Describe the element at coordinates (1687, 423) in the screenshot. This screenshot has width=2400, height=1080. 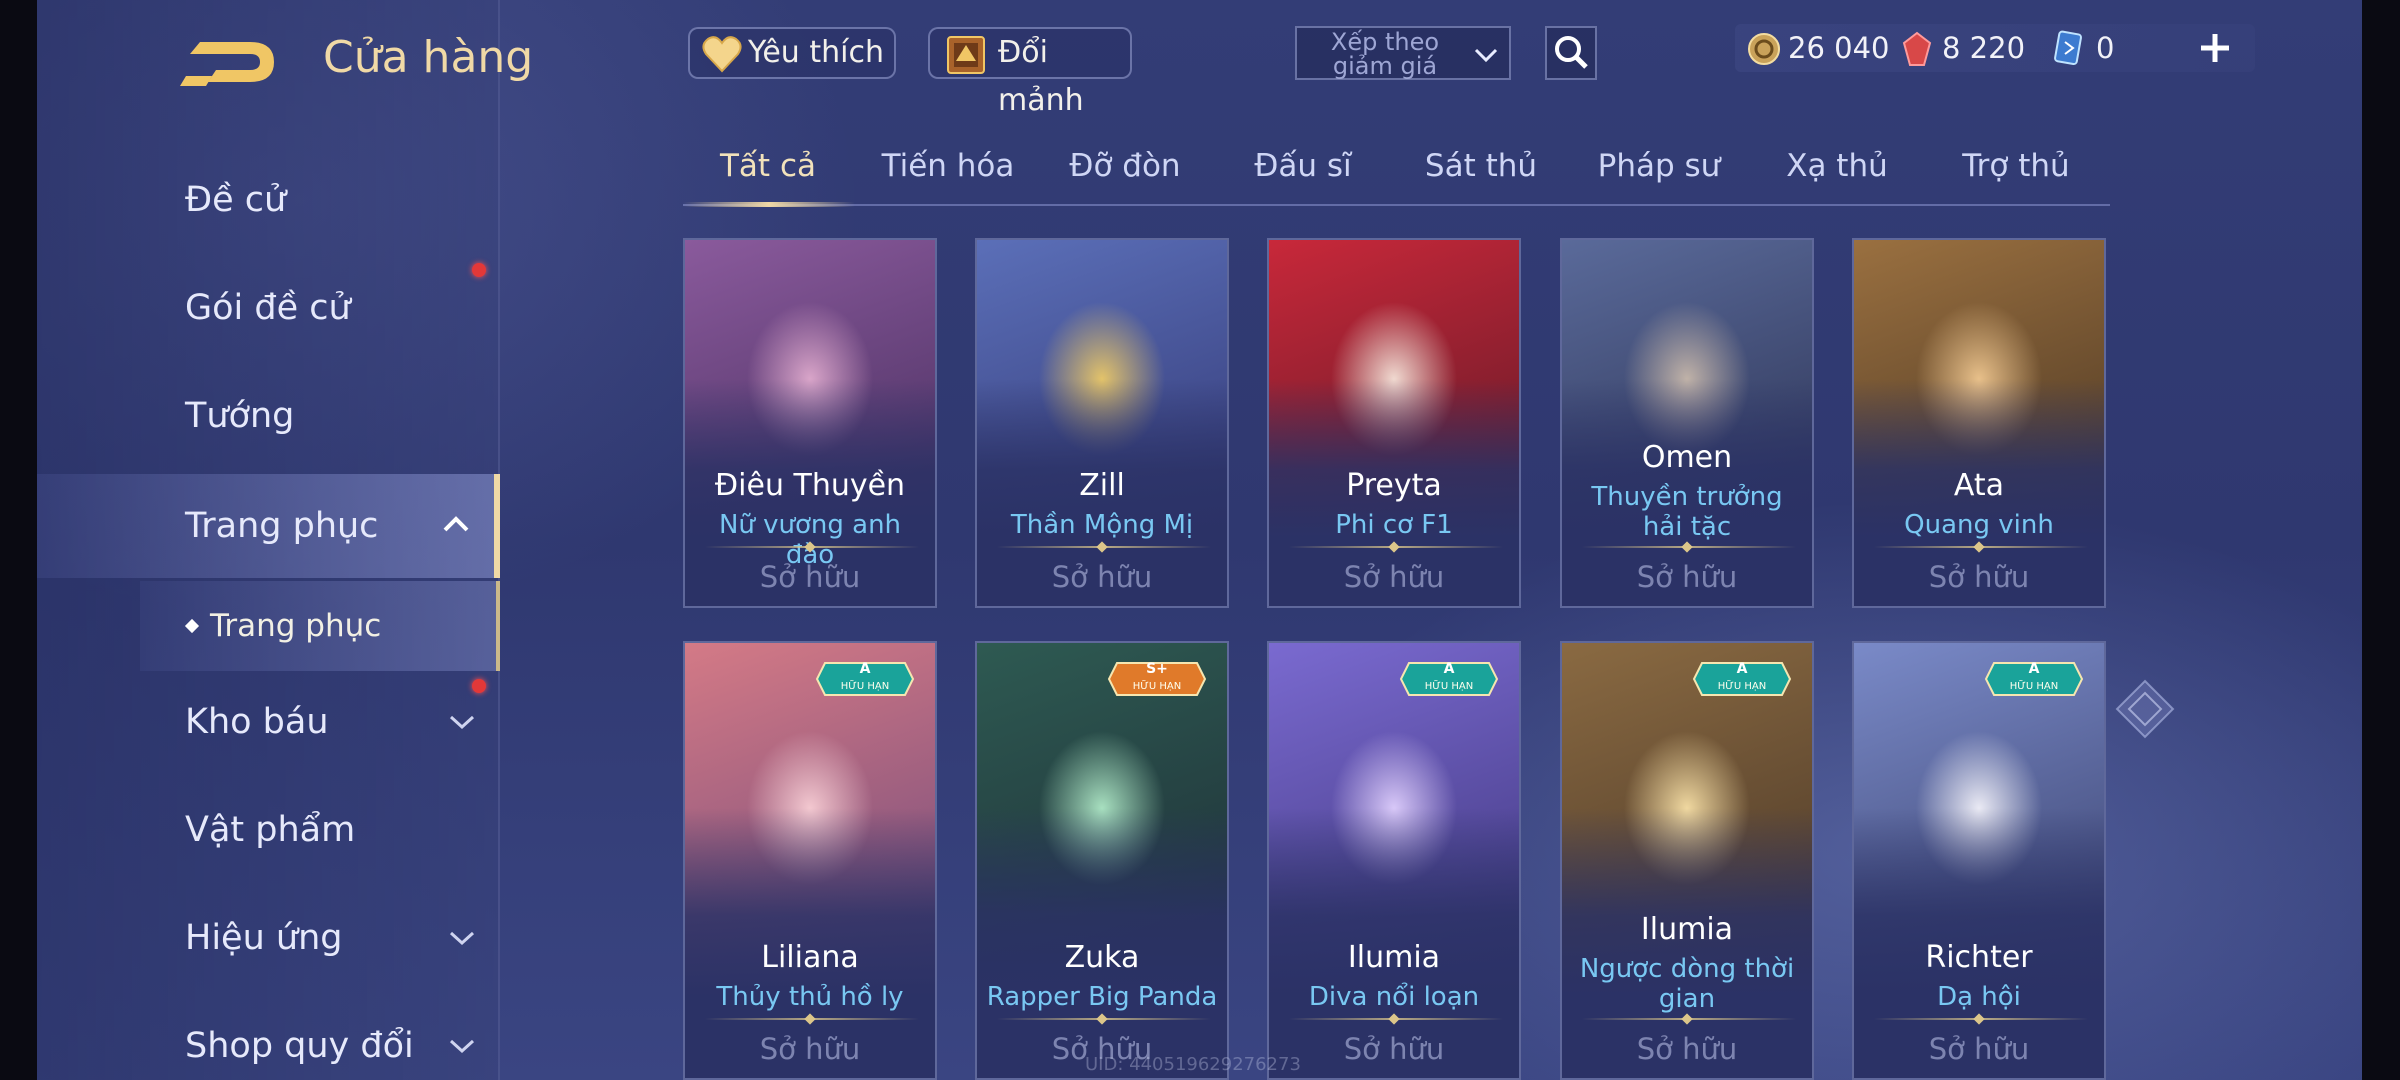
I see `skin-card: Omen Thuyền trưởng hải tặc Sở hữu` at that location.